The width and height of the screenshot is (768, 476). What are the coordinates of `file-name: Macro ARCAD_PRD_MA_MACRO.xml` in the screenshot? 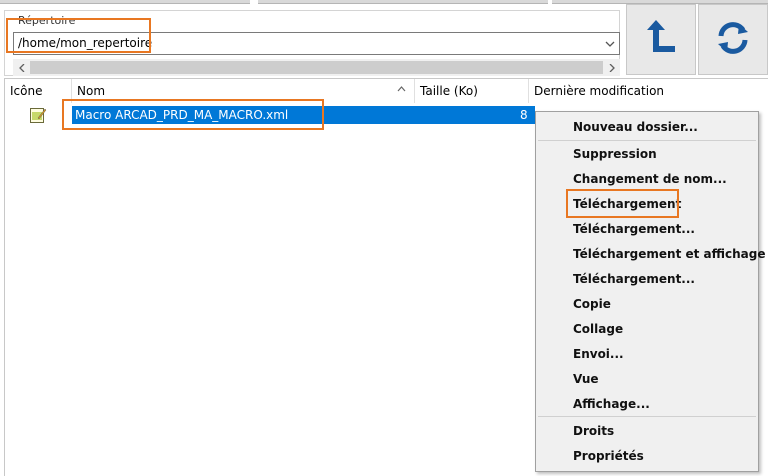 It's located at (181, 115).